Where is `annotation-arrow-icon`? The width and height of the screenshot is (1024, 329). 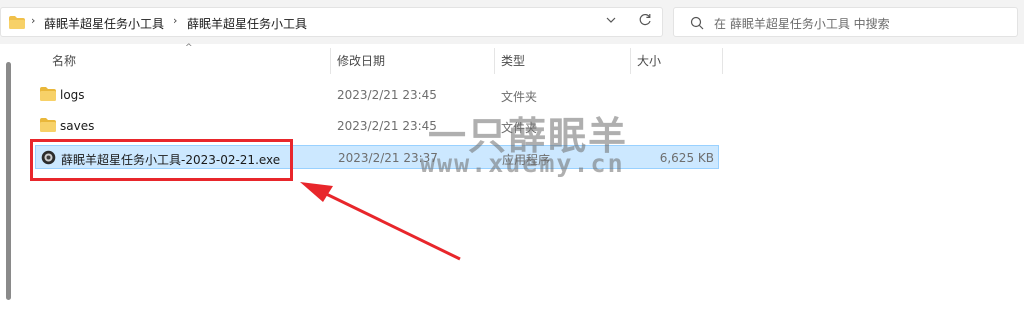 annotation-arrow-icon is located at coordinates (380, 221).